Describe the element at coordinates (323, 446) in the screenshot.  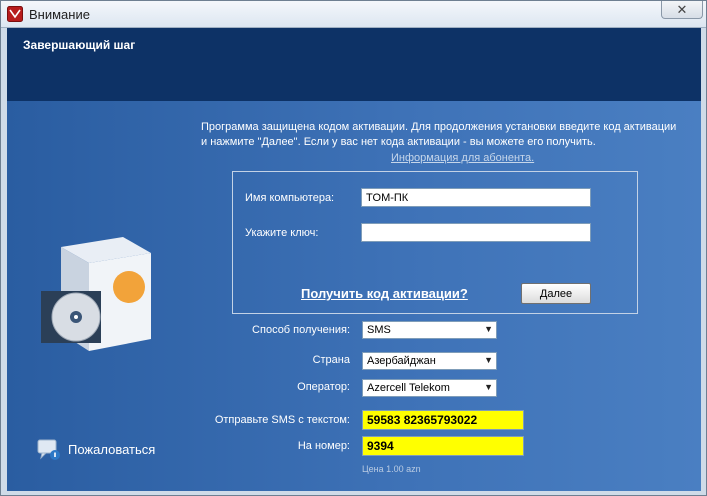
I see `number-label: На номер:` at that location.